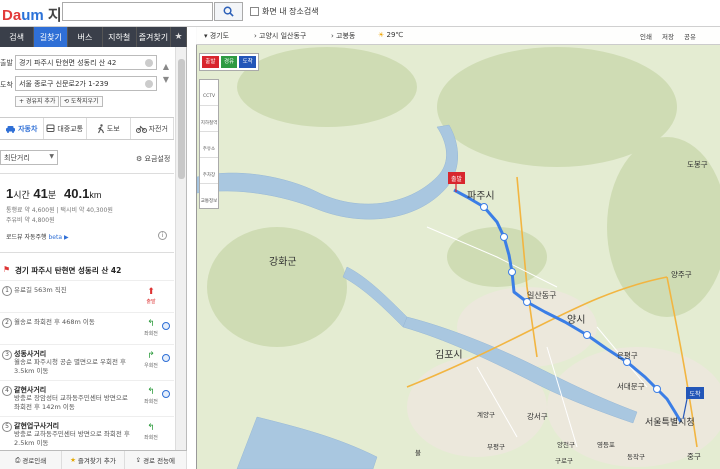 The height and width of the screenshot is (469, 720). What do you see at coordinates (7, 355) in the screenshot?
I see `step-number: 3` at bounding box center [7, 355].